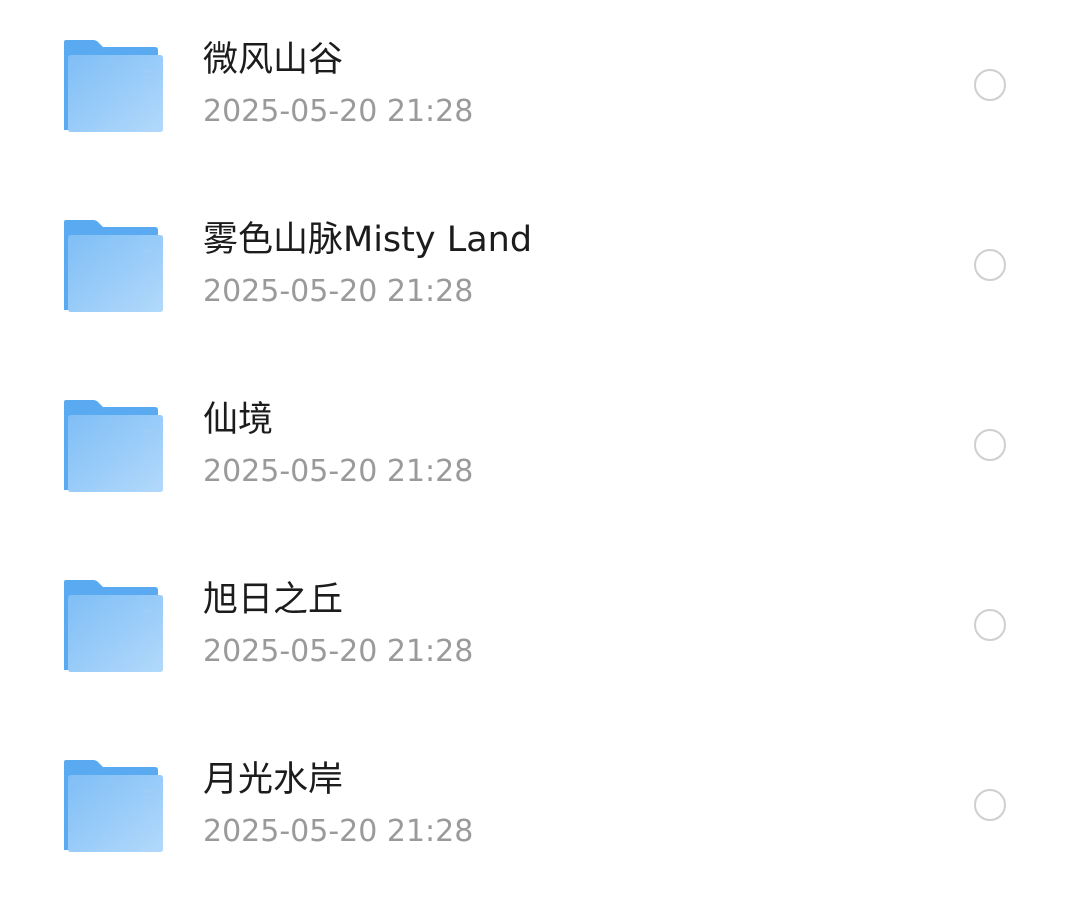 This screenshot has height=900, width=1080. What do you see at coordinates (273, 600) in the screenshot?
I see `file-name: 旭日之丘` at bounding box center [273, 600].